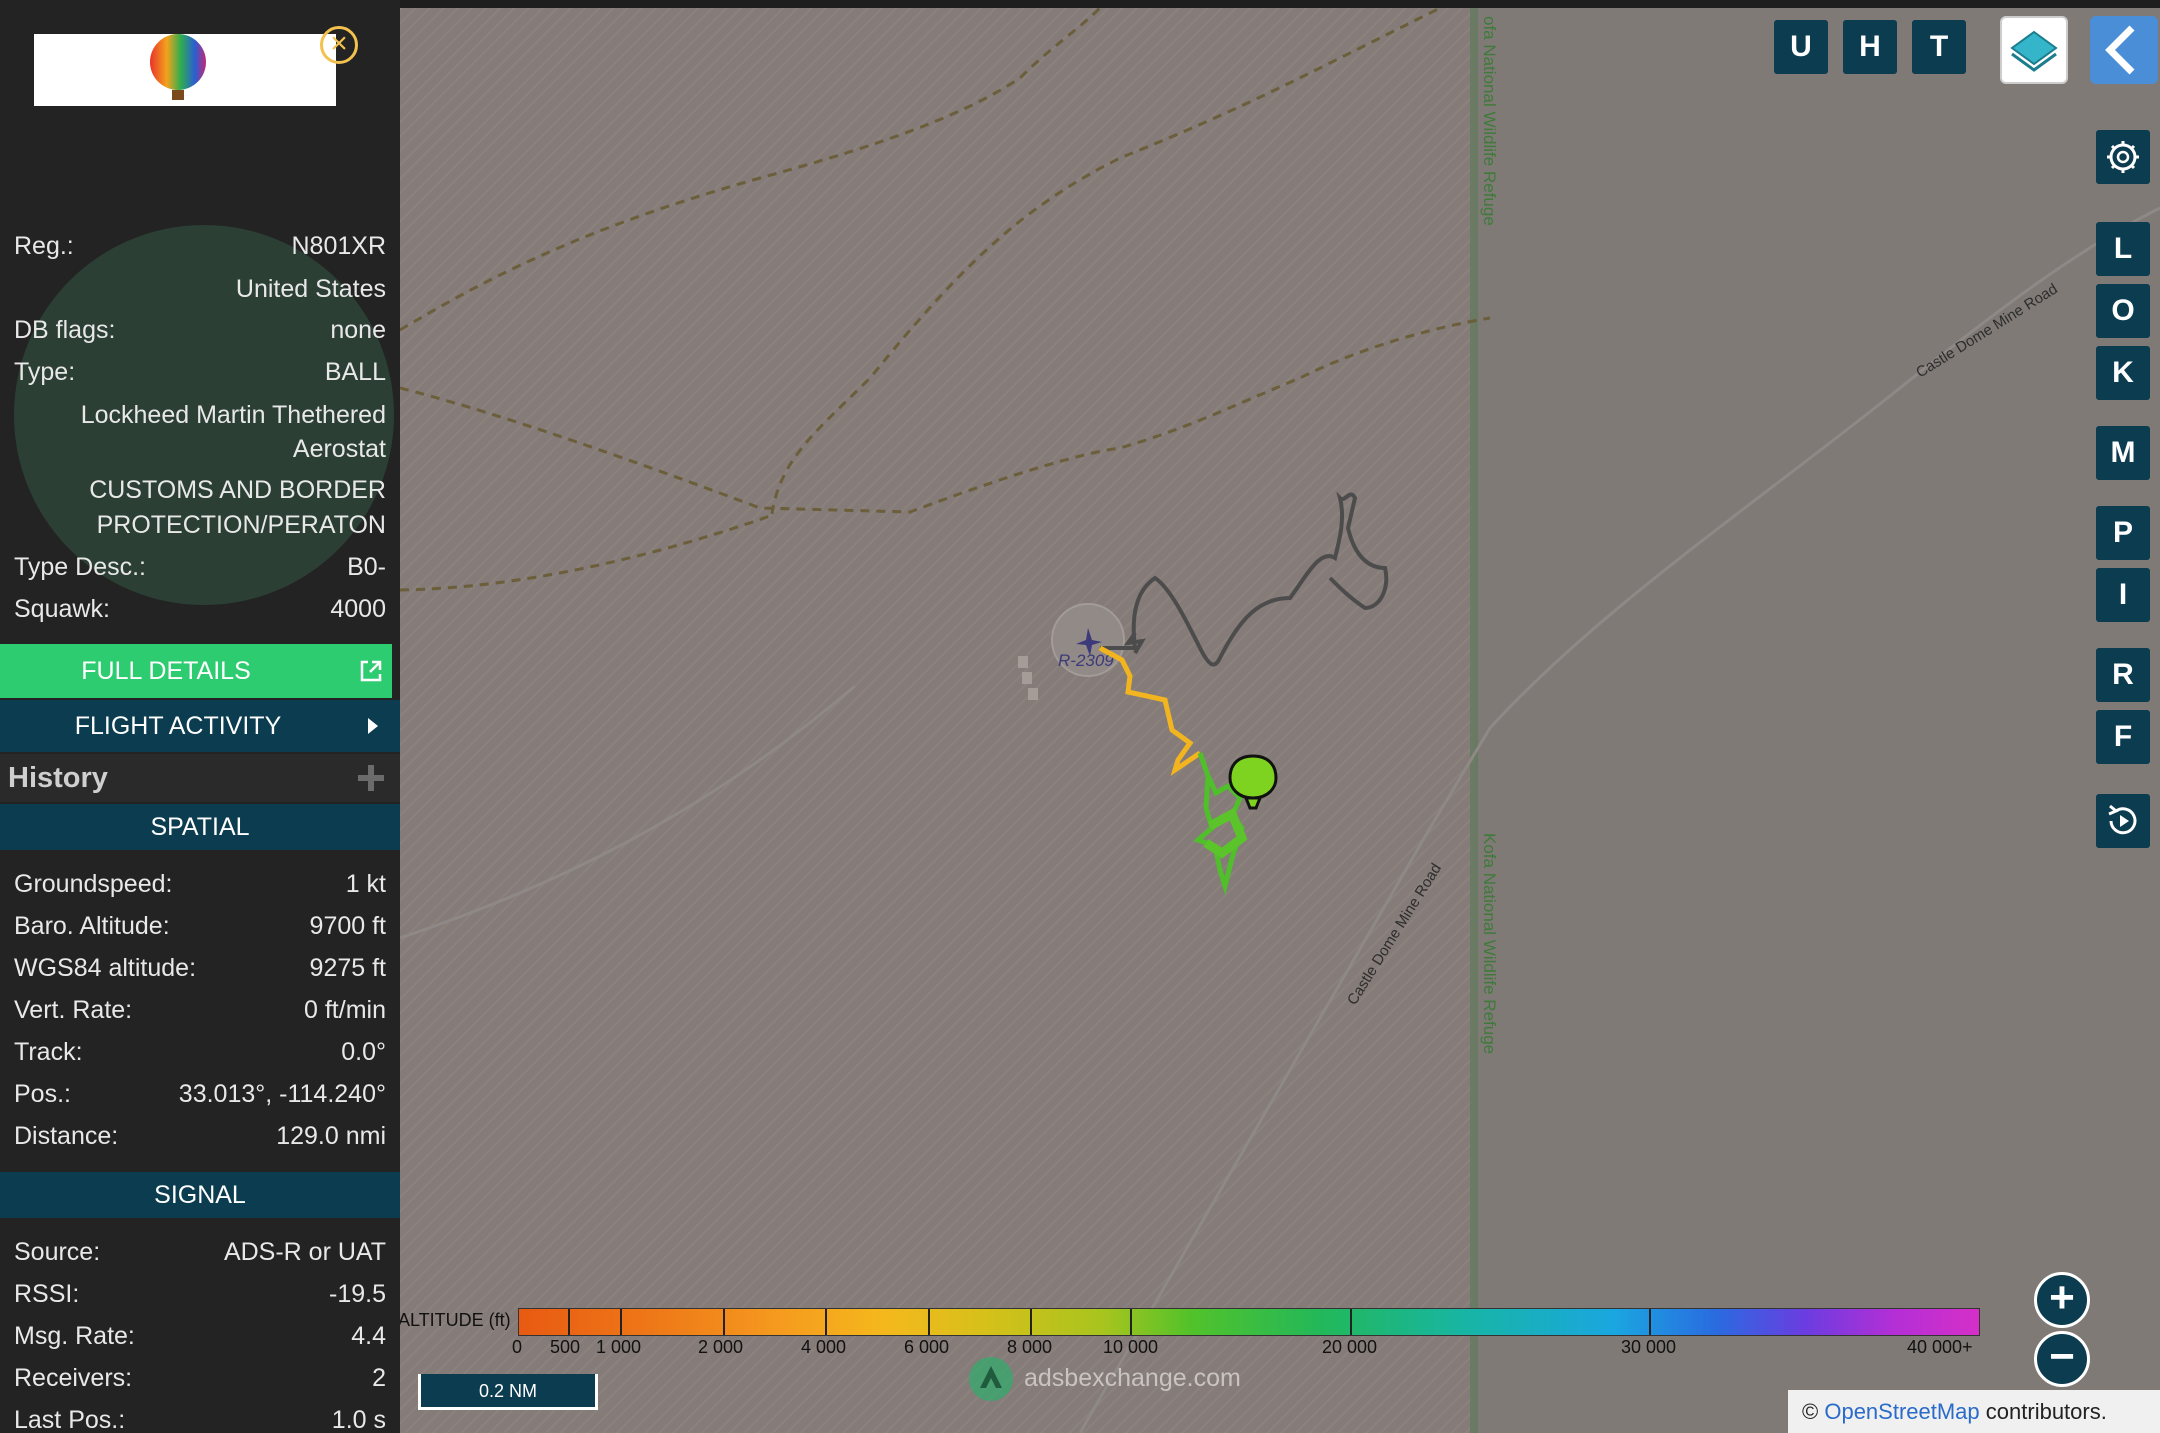 The width and height of the screenshot is (2160, 1433). What do you see at coordinates (368, 1336) in the screenshot?
I see `signal-value: 4.4` at bounding box center [368, 1336].